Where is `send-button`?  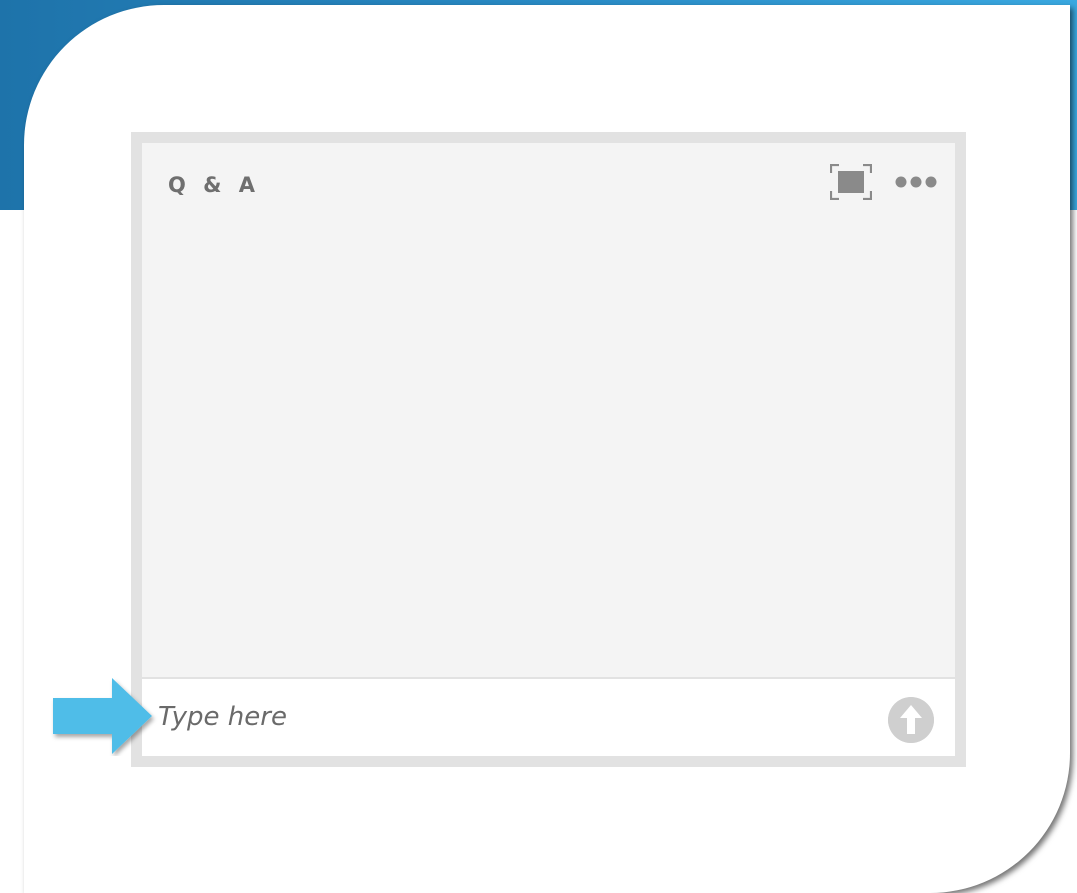 send-button is located at coordinates (911, 720).